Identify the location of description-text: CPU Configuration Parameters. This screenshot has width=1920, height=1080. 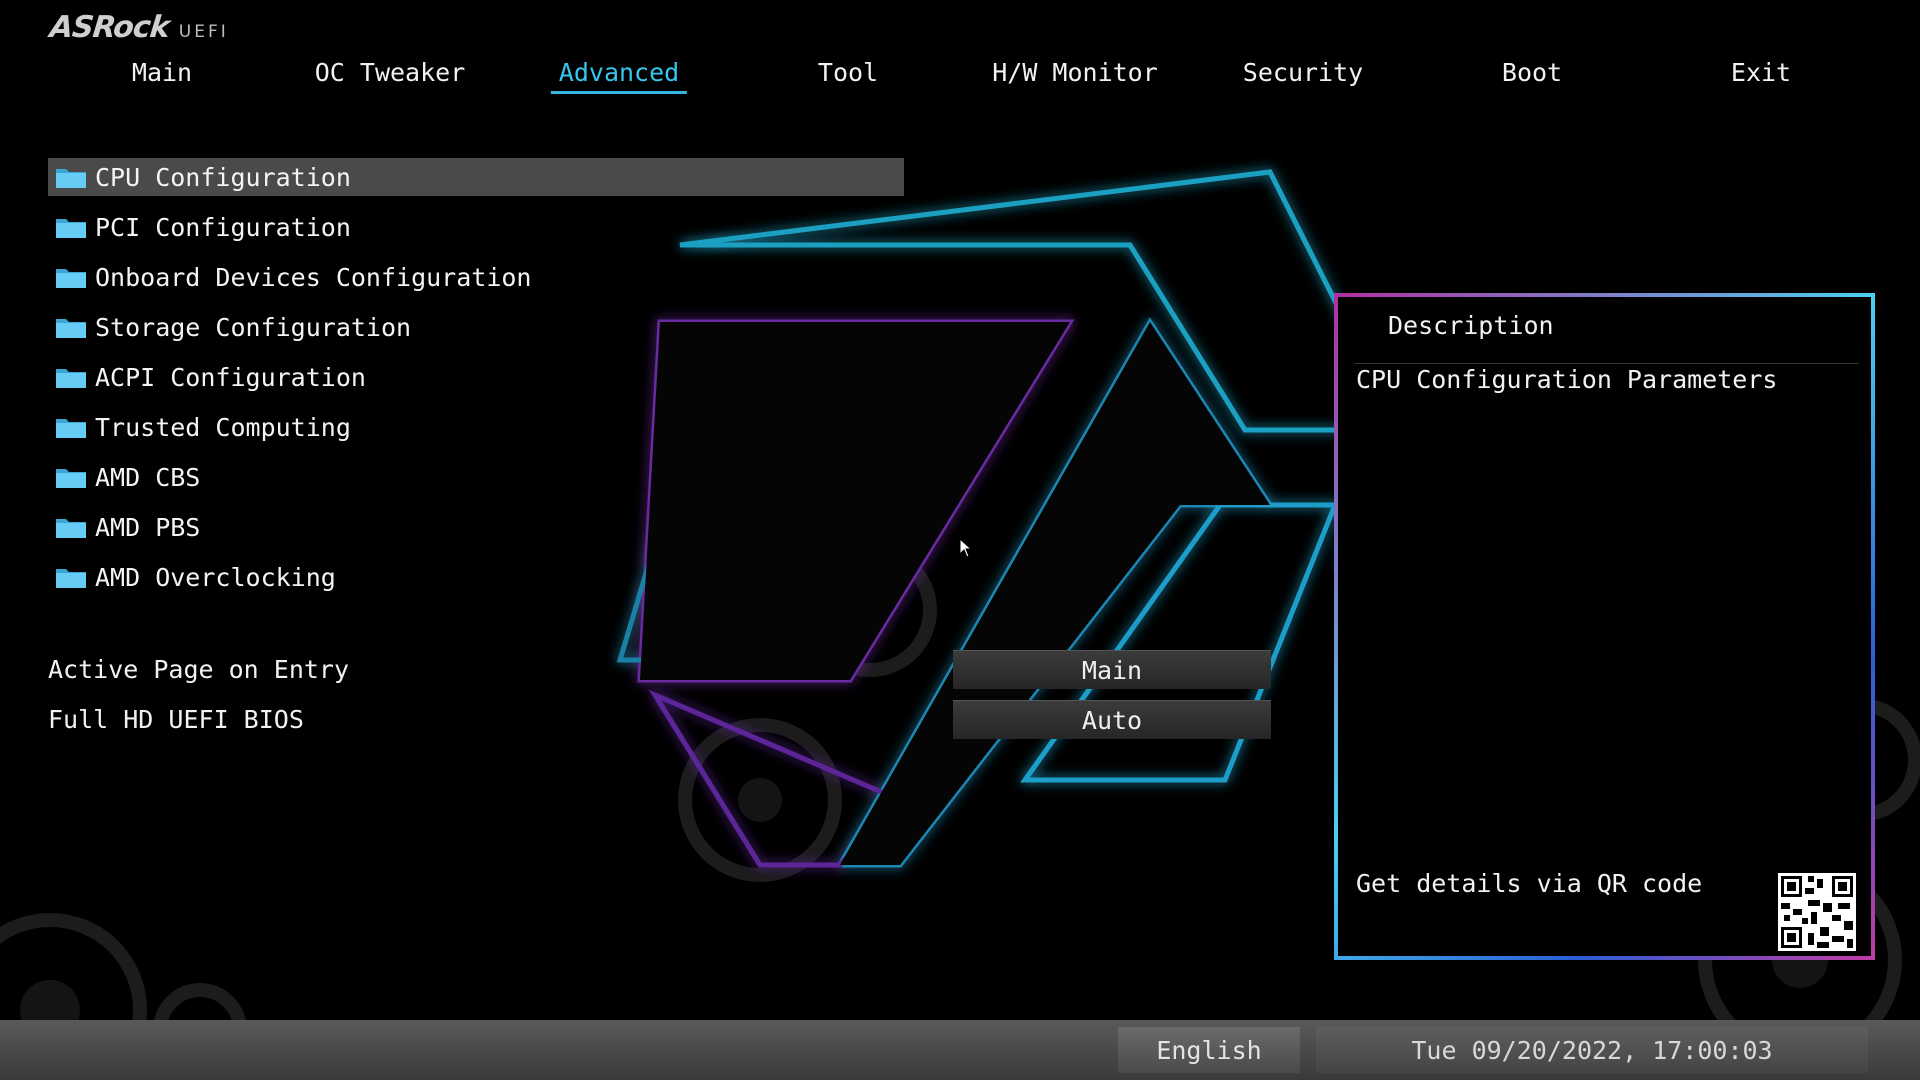
(1567, 379).